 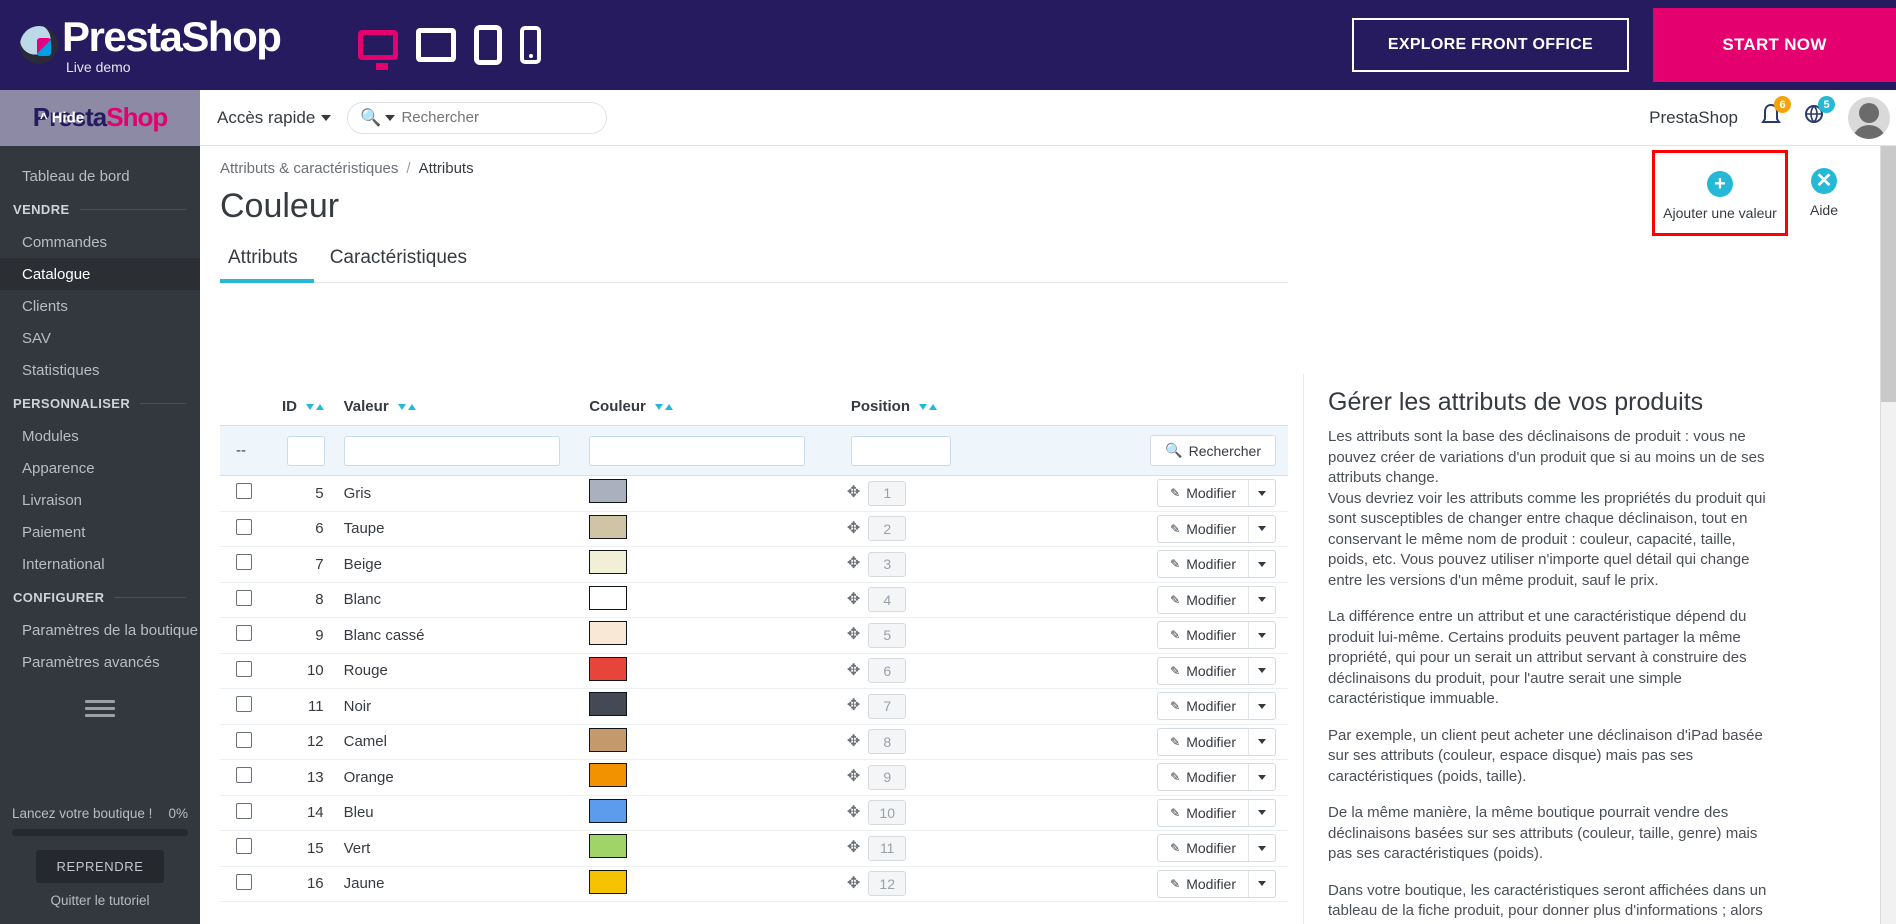 I want to click on hide-sidebar-toggle: ^ Hide, so click(x=62, y=117).